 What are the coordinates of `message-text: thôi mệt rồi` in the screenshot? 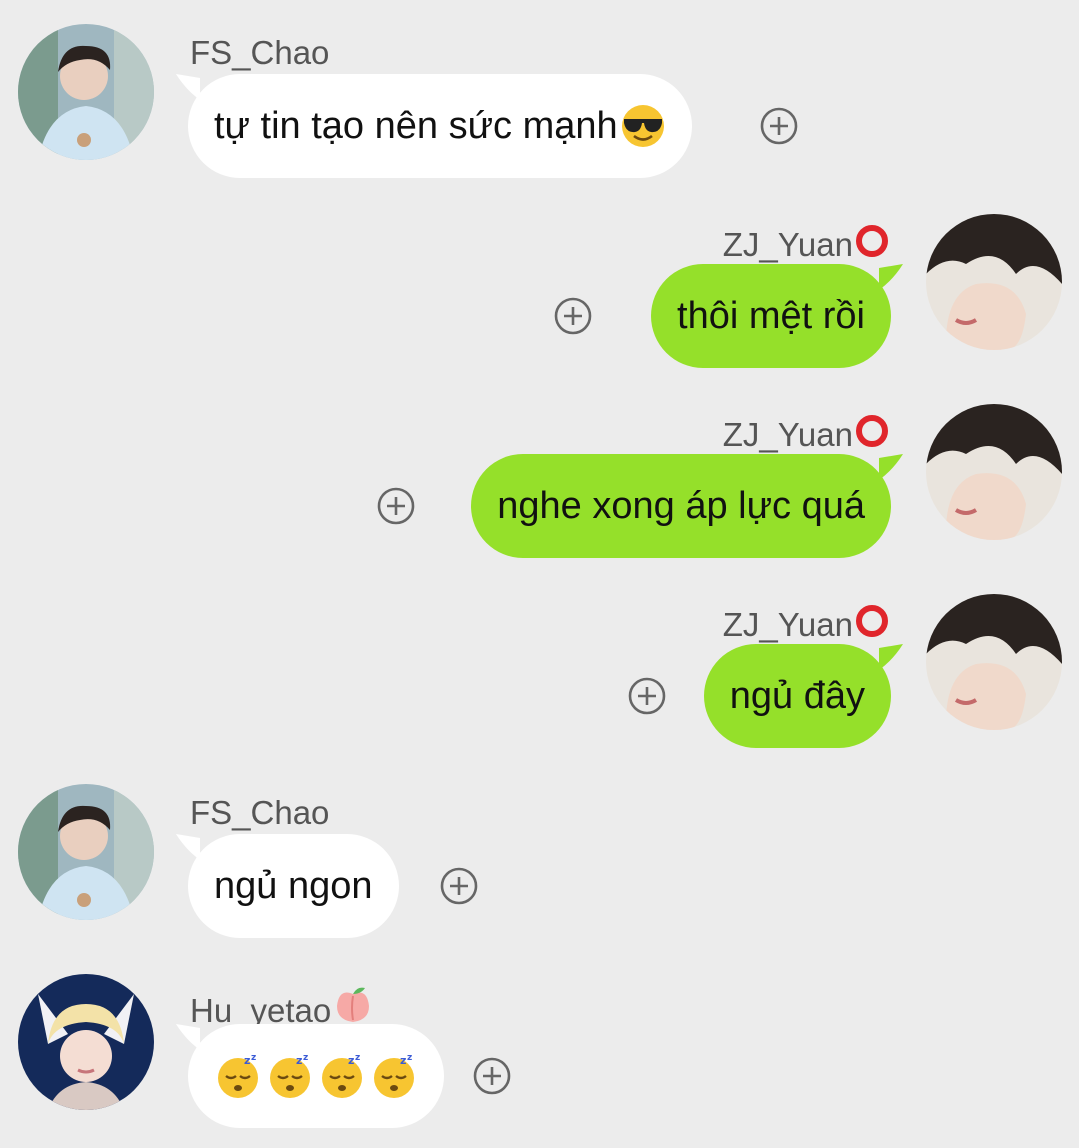 It's located at (771, 315).